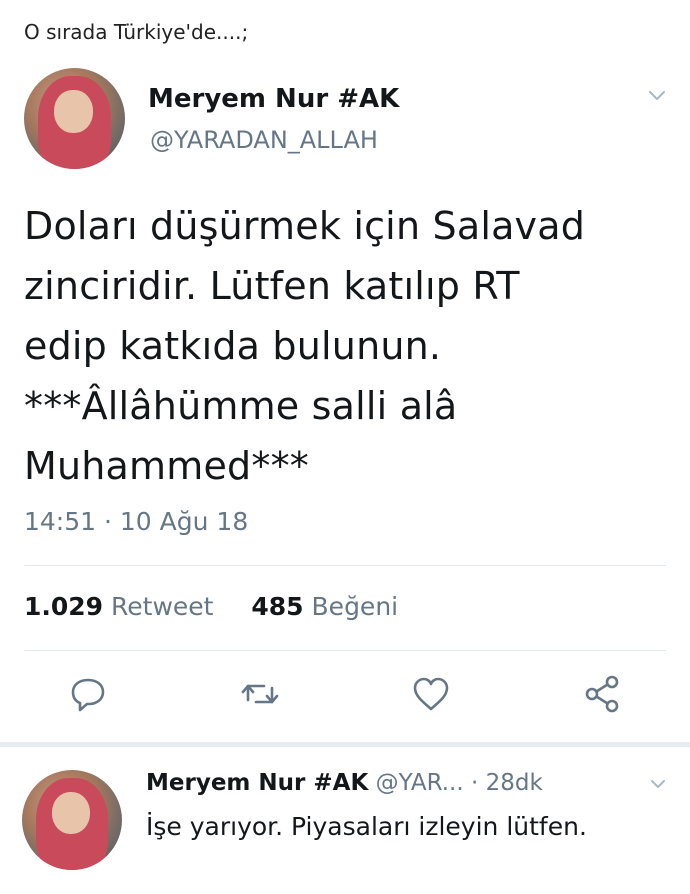 Image resolution: width=690 pixels, height=894 pixels. Describe the element at coordinates (166, 466) in the screenshot. I see `tweet-line: Muhammed***` at that location.